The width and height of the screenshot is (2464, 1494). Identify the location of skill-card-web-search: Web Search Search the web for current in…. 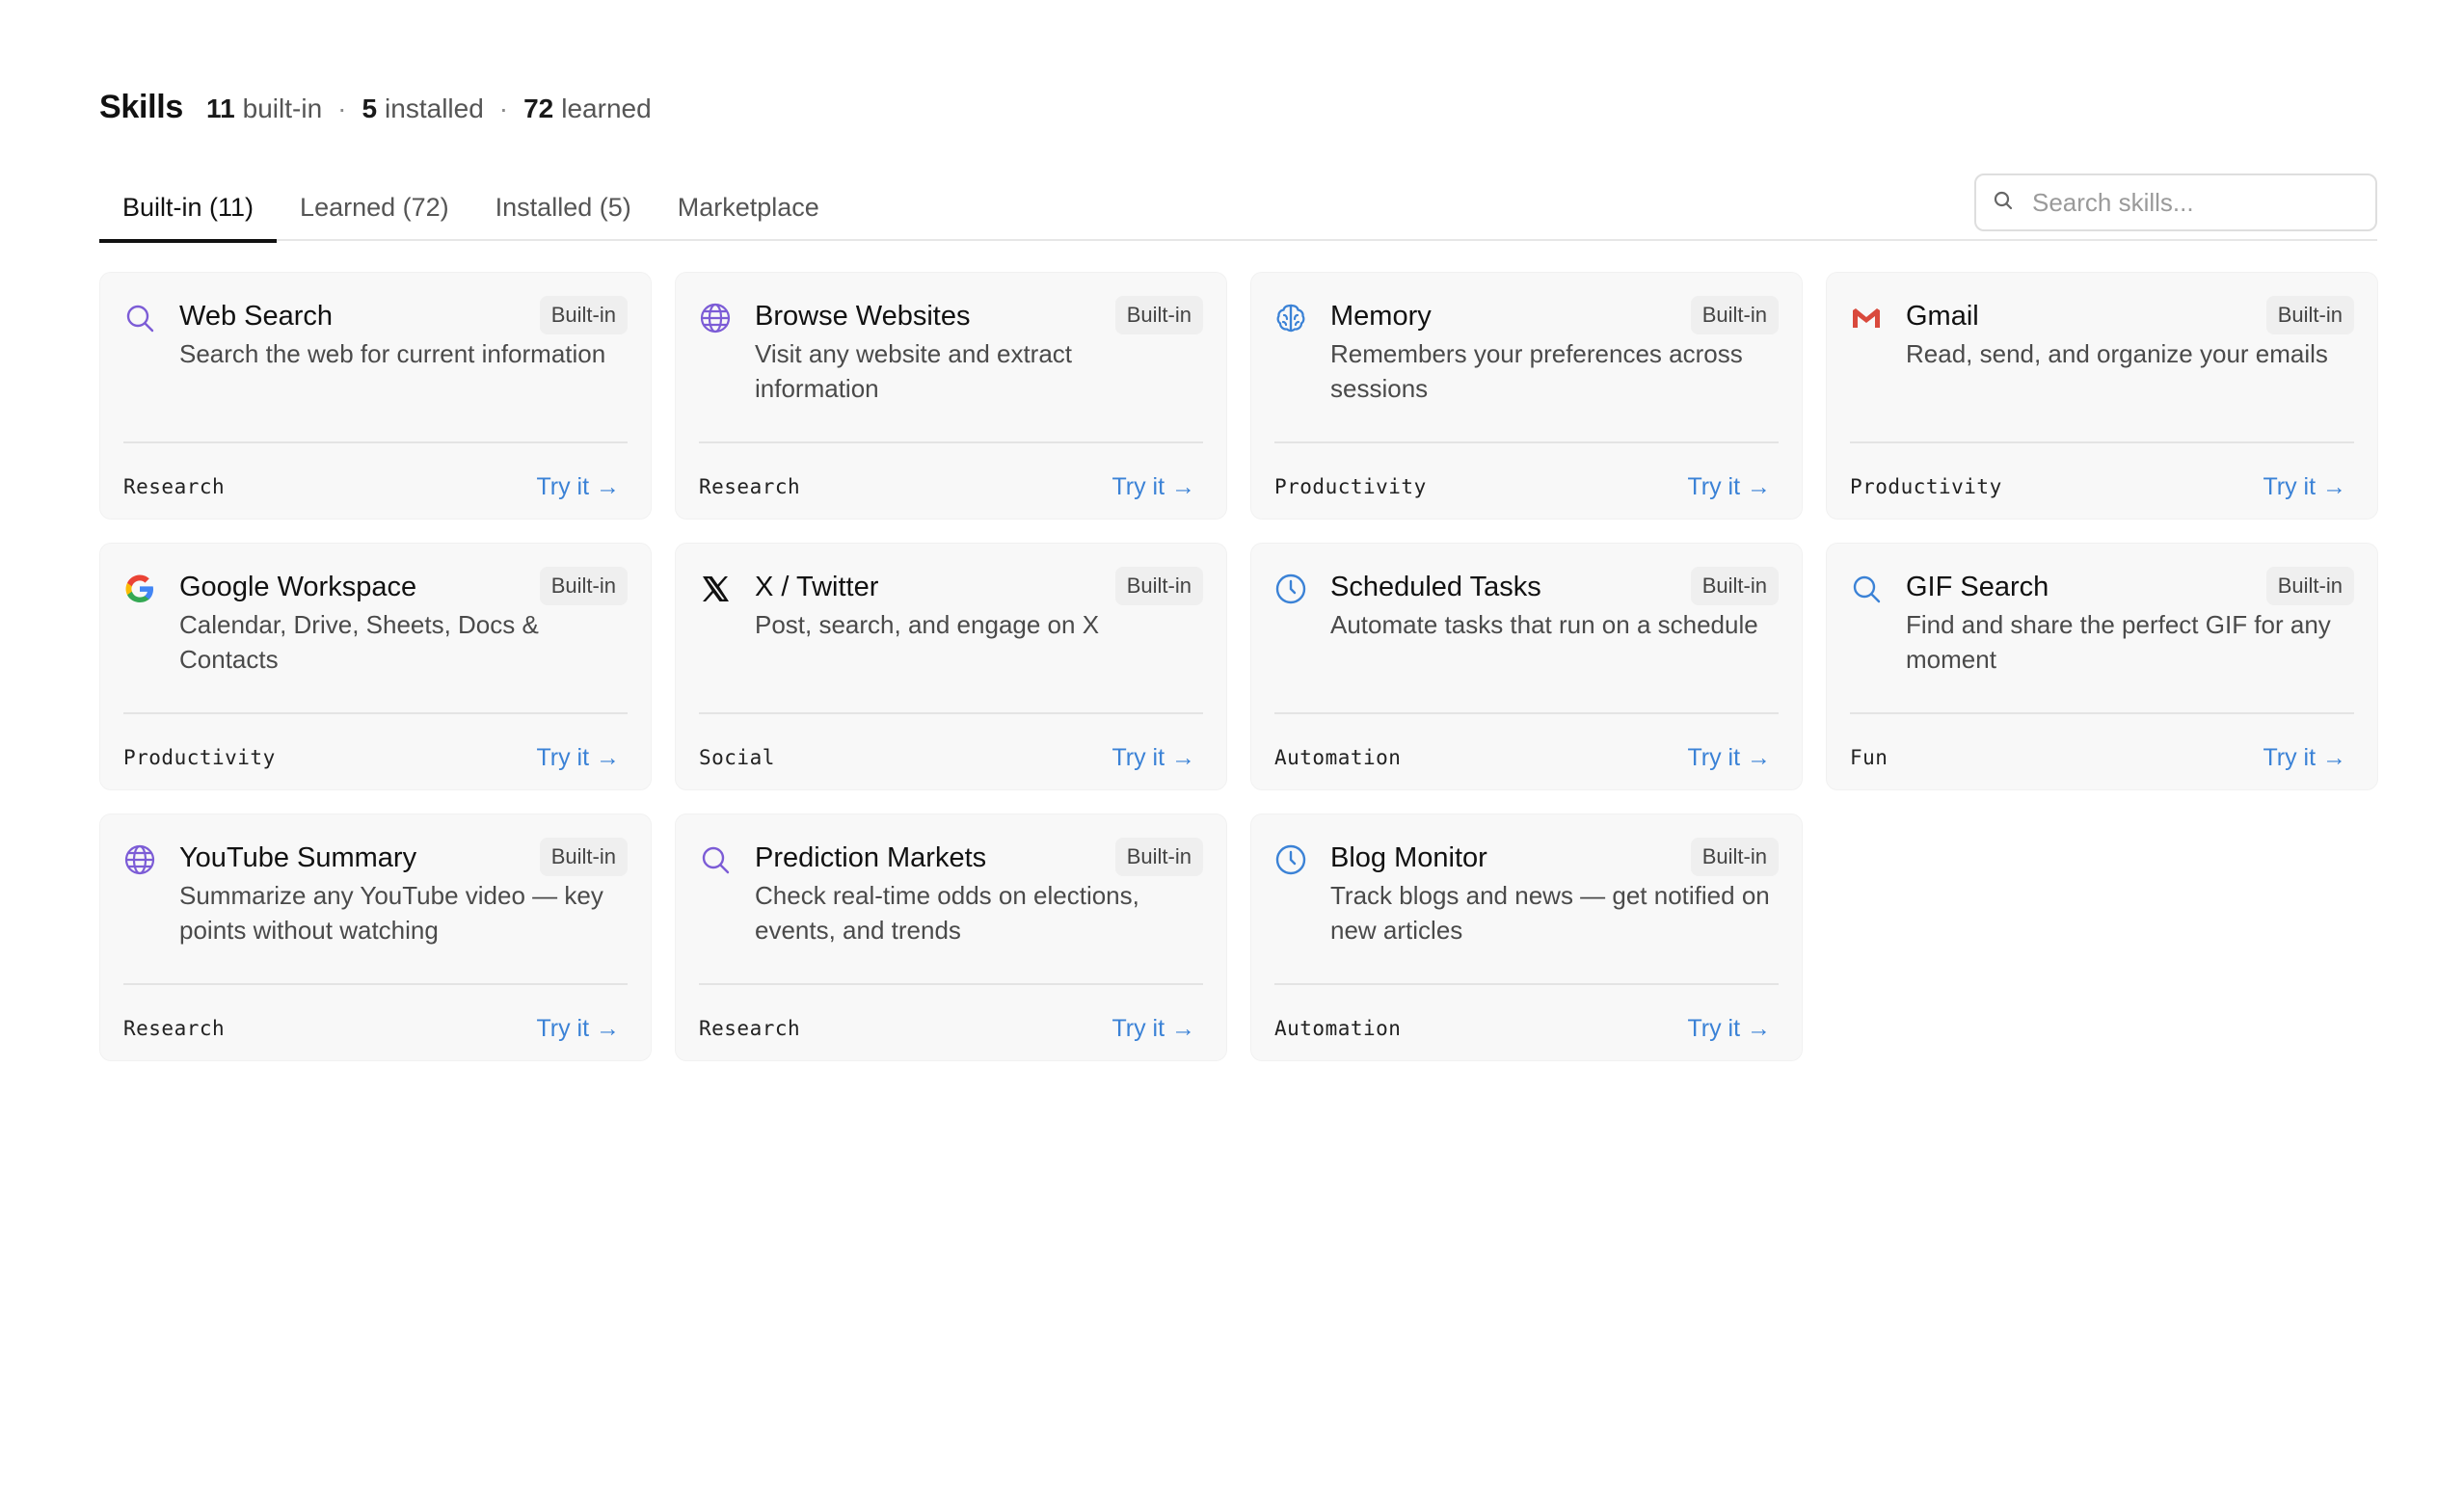
(376, 396).